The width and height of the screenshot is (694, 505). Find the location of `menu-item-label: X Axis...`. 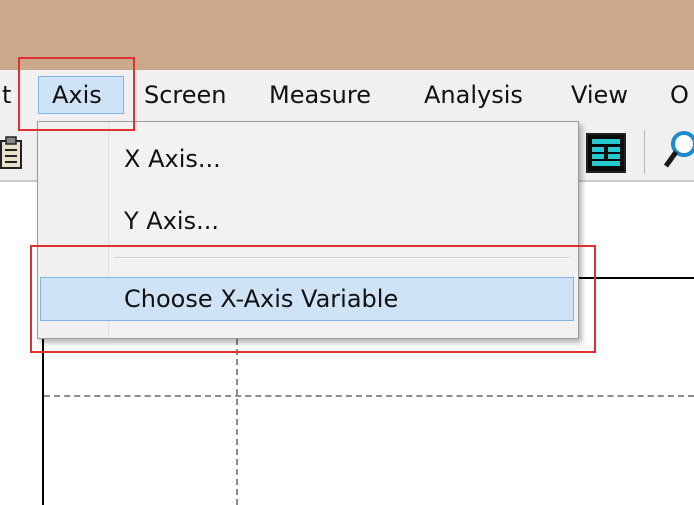

menu-item-label: X Axis... is located at coordinates (172, 159).